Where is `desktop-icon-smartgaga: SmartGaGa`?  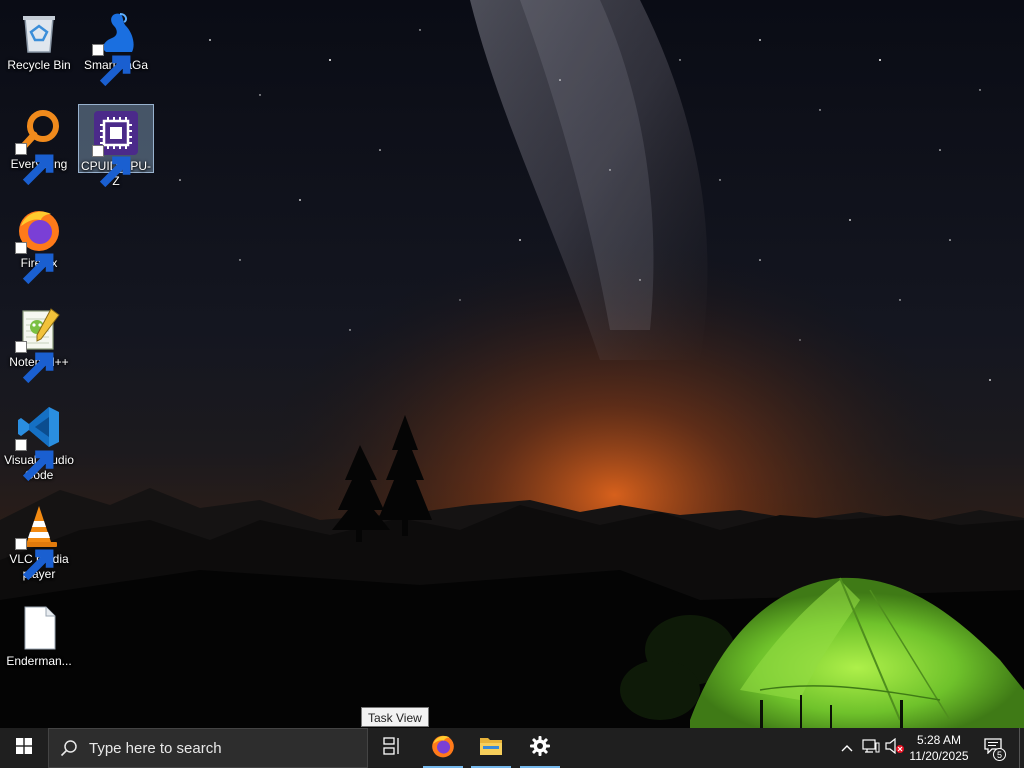 desktop-icon-smartgaga: SmartGaGa is located at coordinates (116, 45).